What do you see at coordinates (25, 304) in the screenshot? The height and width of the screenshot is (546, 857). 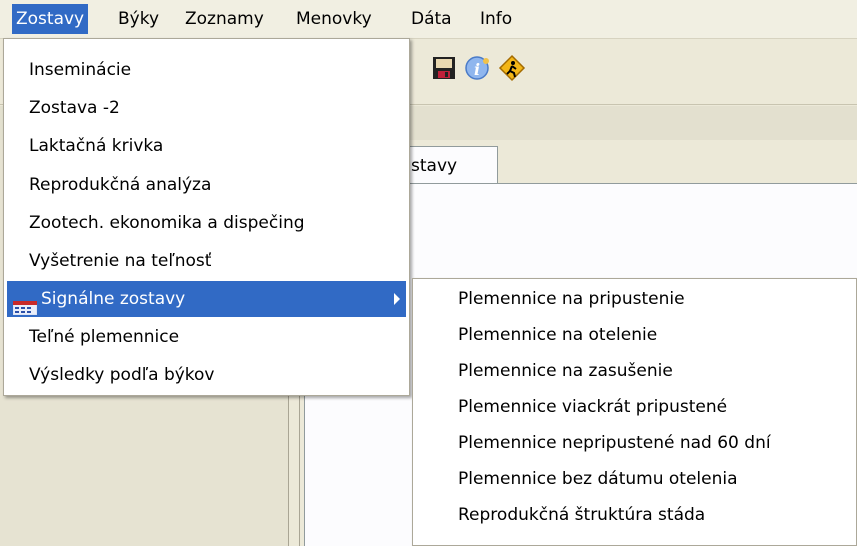 I see `report-icon` at bounding box center [25, 304].